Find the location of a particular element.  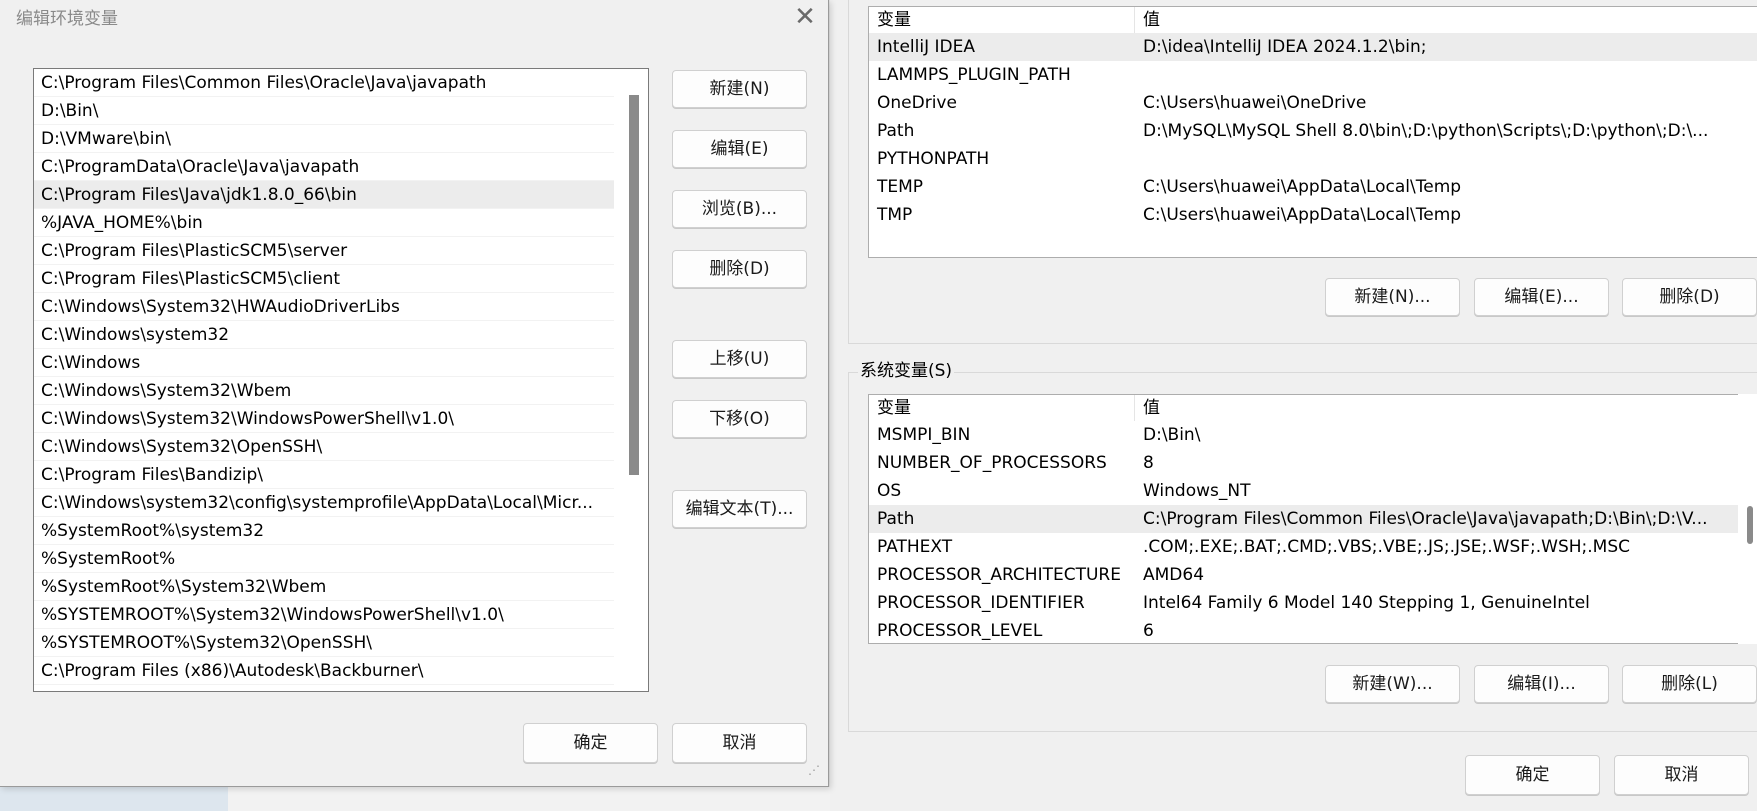

path-entry: %SystemRoot%\System32\Wbem is located at coordinates (324, 587).